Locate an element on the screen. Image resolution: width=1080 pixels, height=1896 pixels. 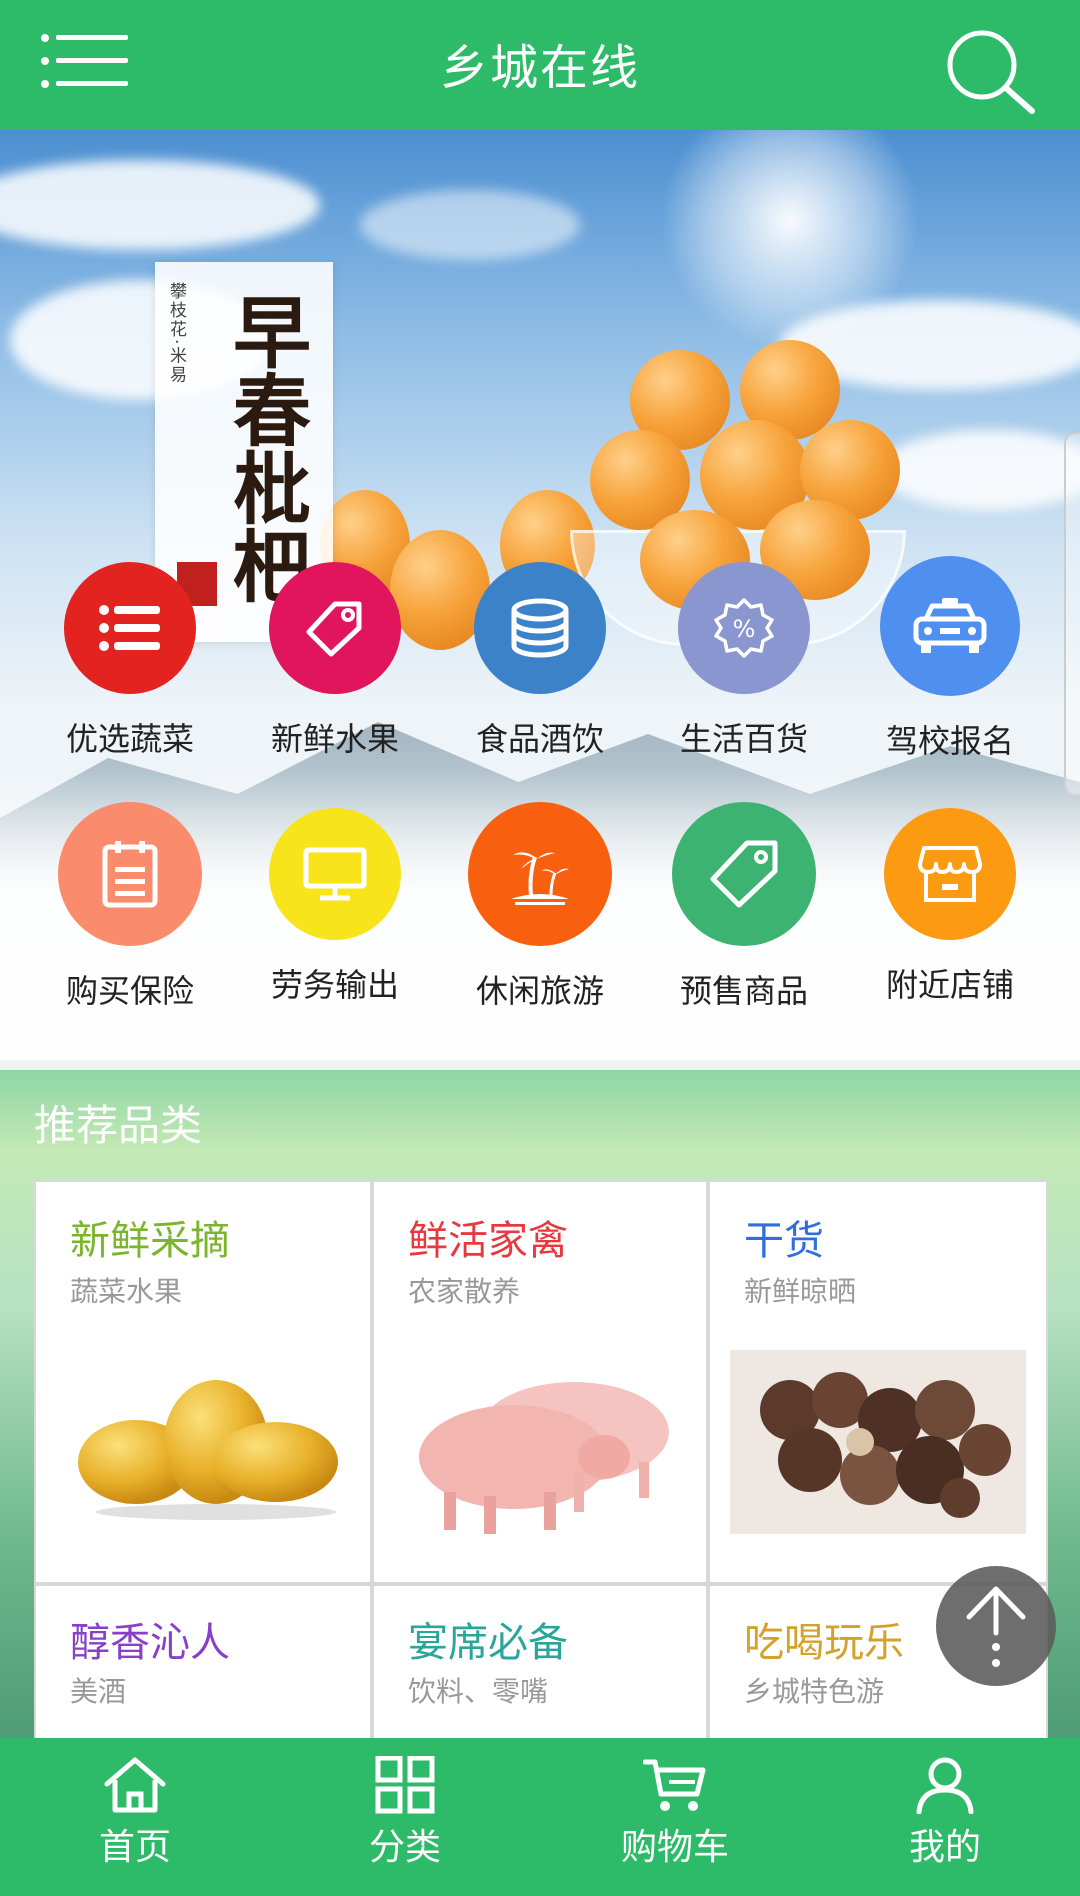
database-icon is located at coordinates (540, 628).